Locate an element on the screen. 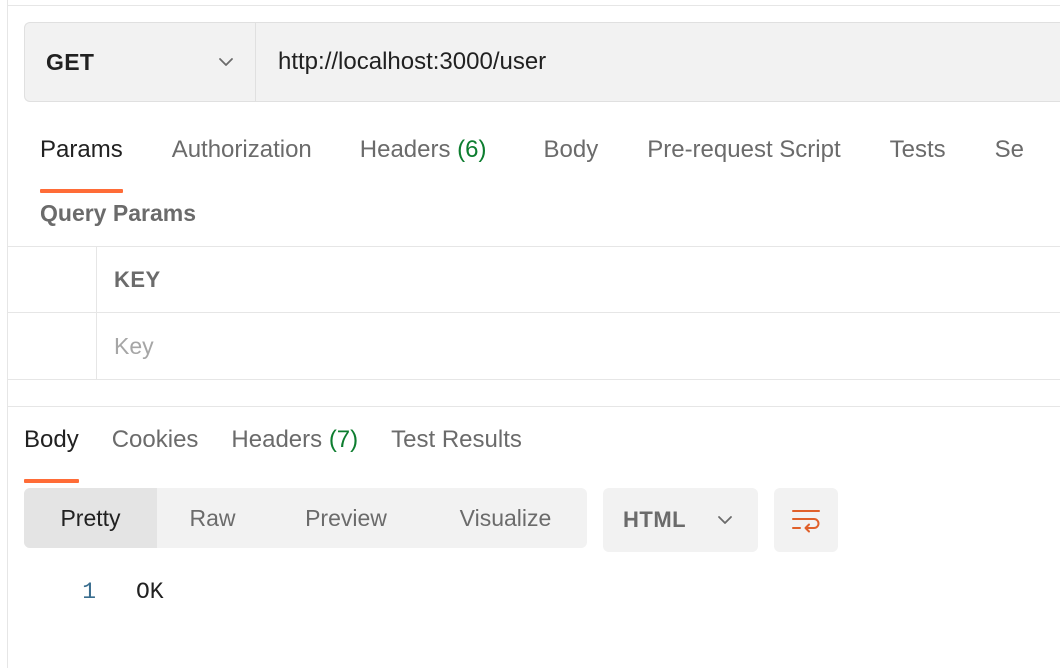 Image resolution: width=1060 pixels, height=668 pixels. url-input is located at coordinates (658, 62).